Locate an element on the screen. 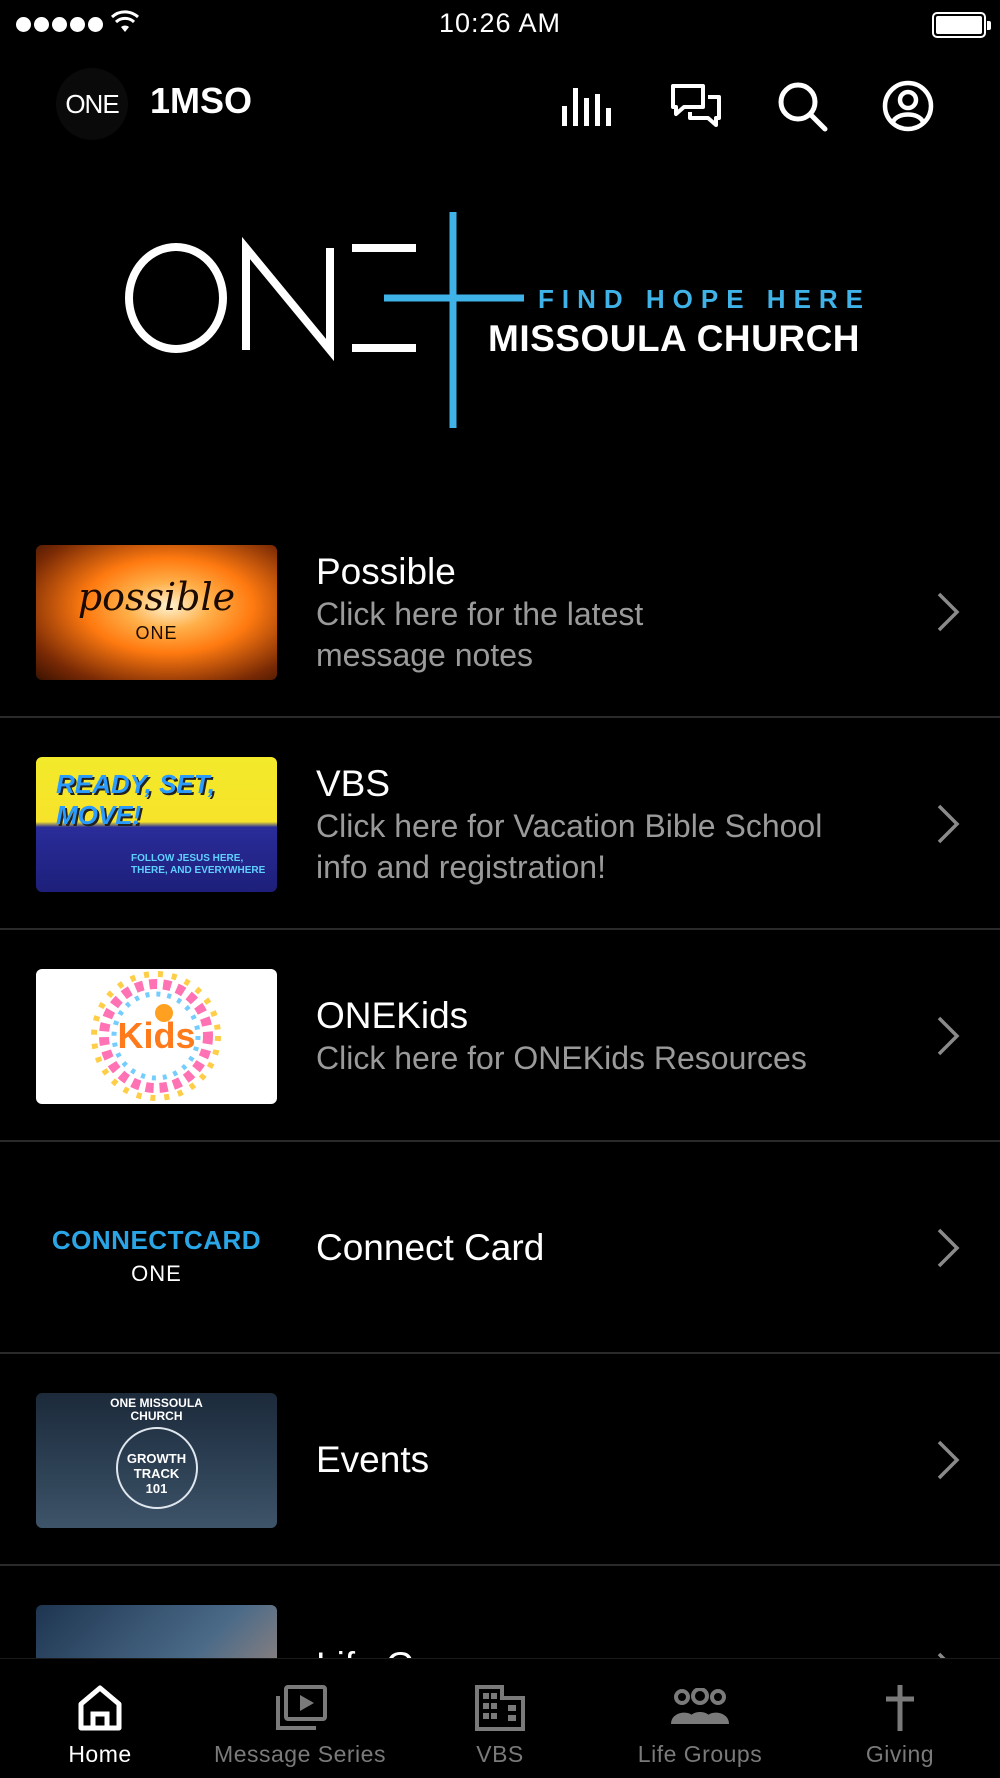  list-item-text: Connect Card is located at coordinates (606, 1248).